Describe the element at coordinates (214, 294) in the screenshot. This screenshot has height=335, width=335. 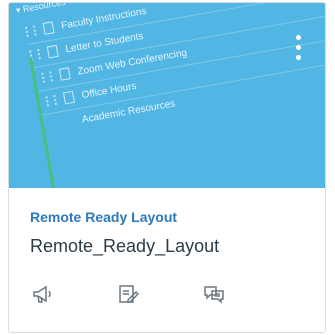
I see `chat-bubbles-icon` at that location.